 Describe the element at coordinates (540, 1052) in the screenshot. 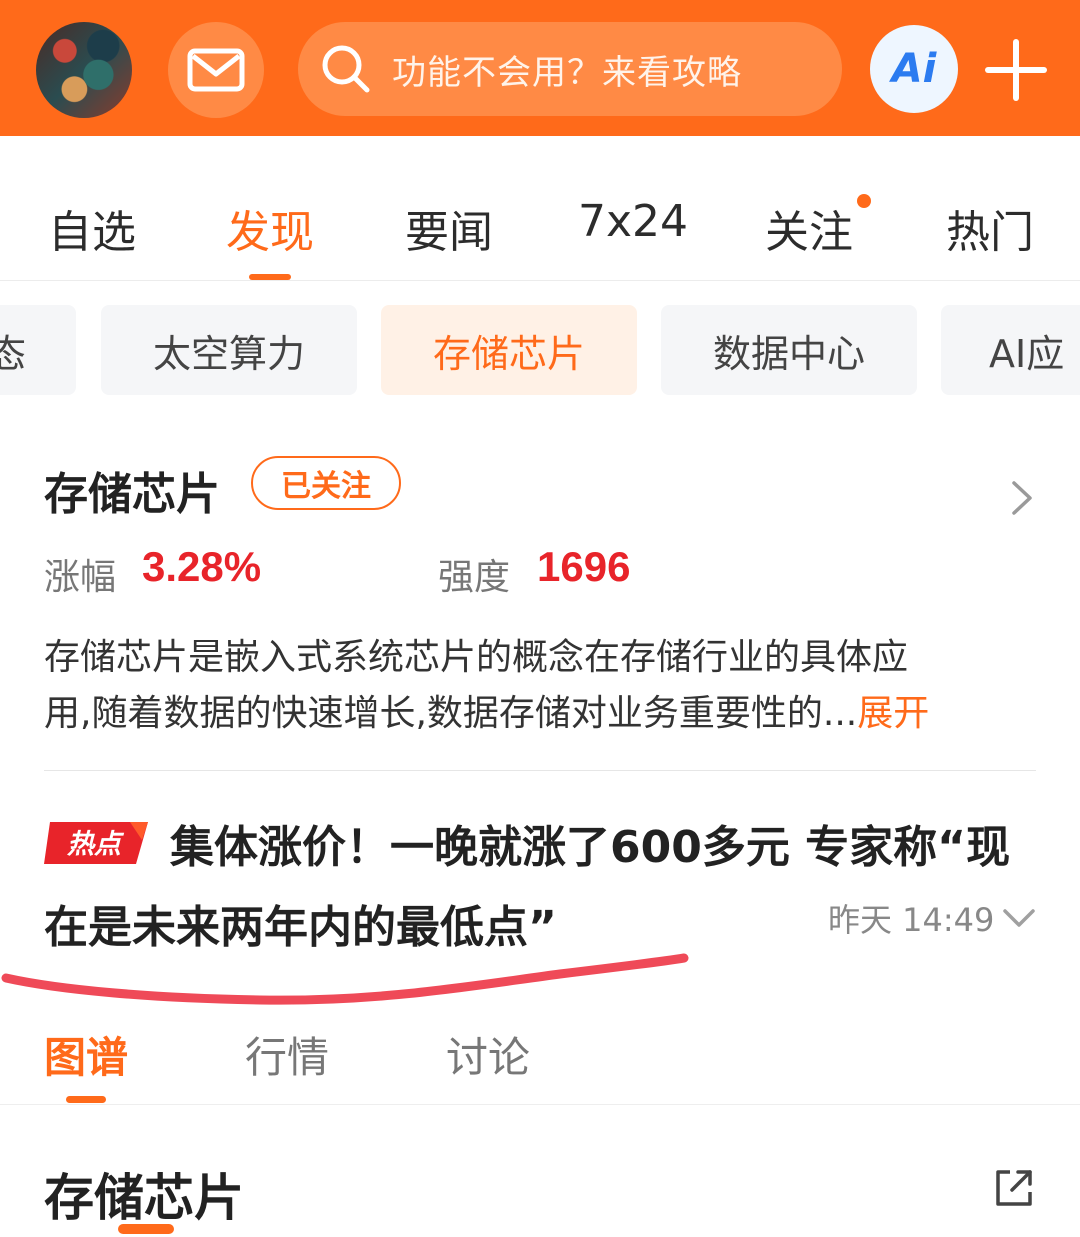

I see `sub-tabs: 图谱 行情 讨论` at that location.